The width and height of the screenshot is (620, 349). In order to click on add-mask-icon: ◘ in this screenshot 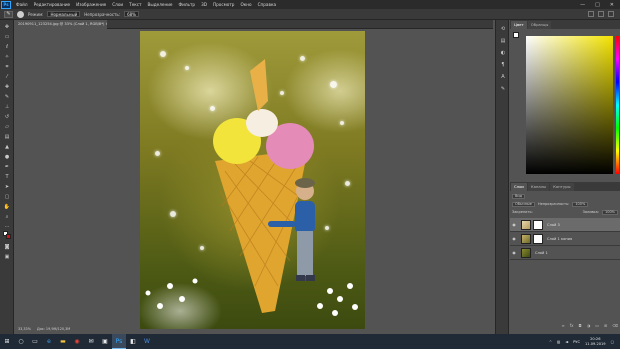, I will do `click(580, 325)`.